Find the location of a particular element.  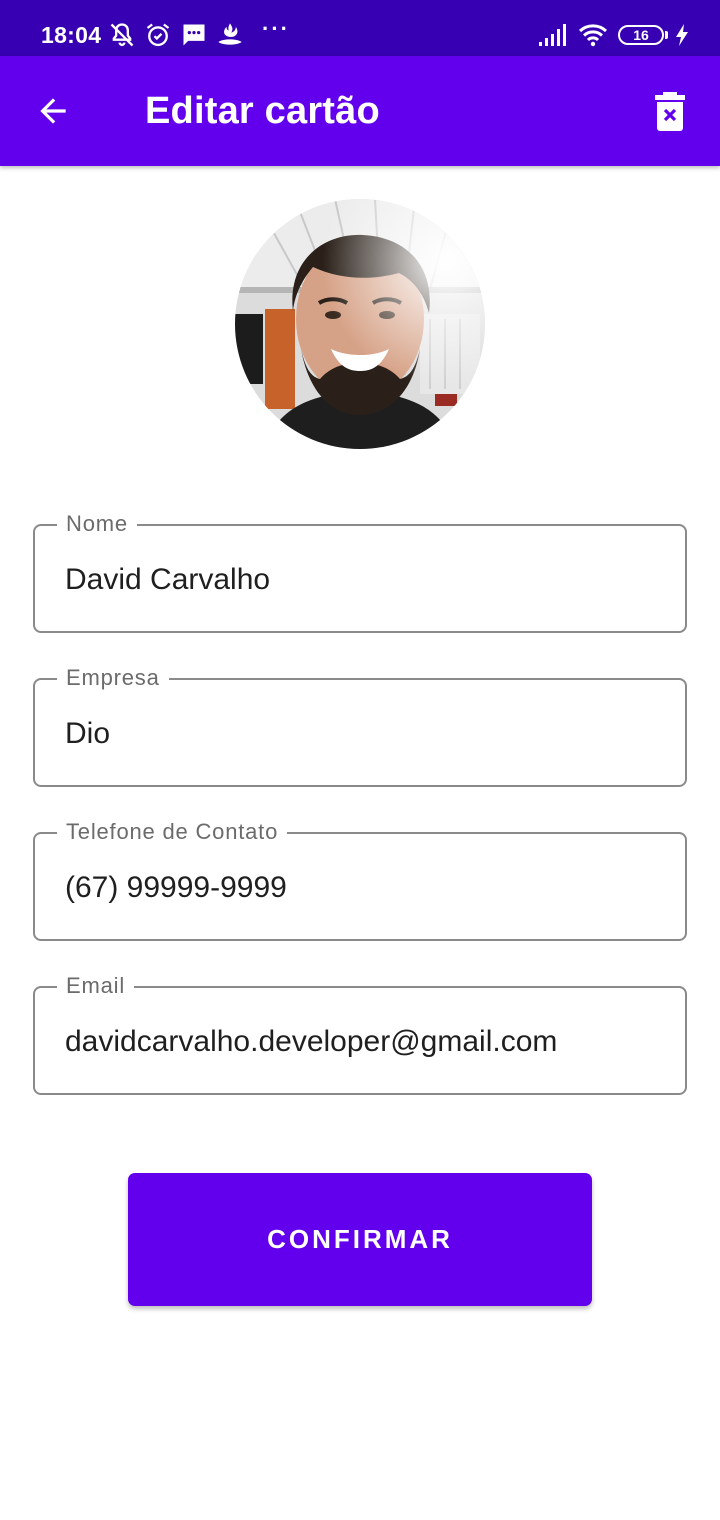

santander-flame-icon is located at coordinates (230, 34).